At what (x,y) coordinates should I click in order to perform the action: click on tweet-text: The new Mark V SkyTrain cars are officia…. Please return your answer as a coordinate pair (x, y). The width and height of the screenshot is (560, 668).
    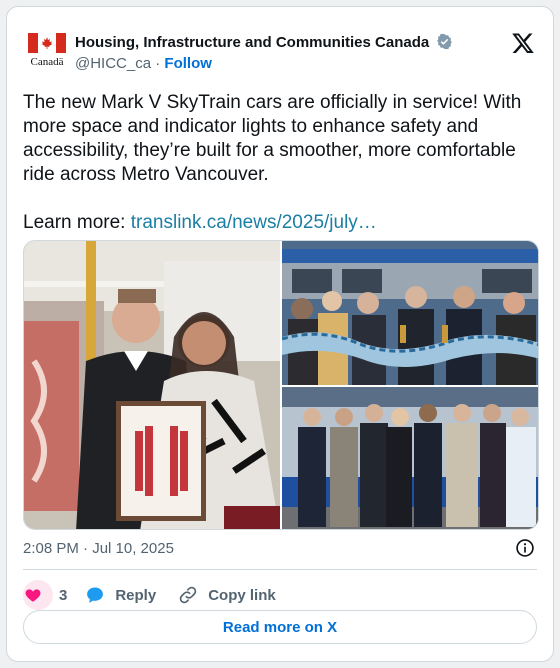
    Looking at the image, I should click on (272, 138).